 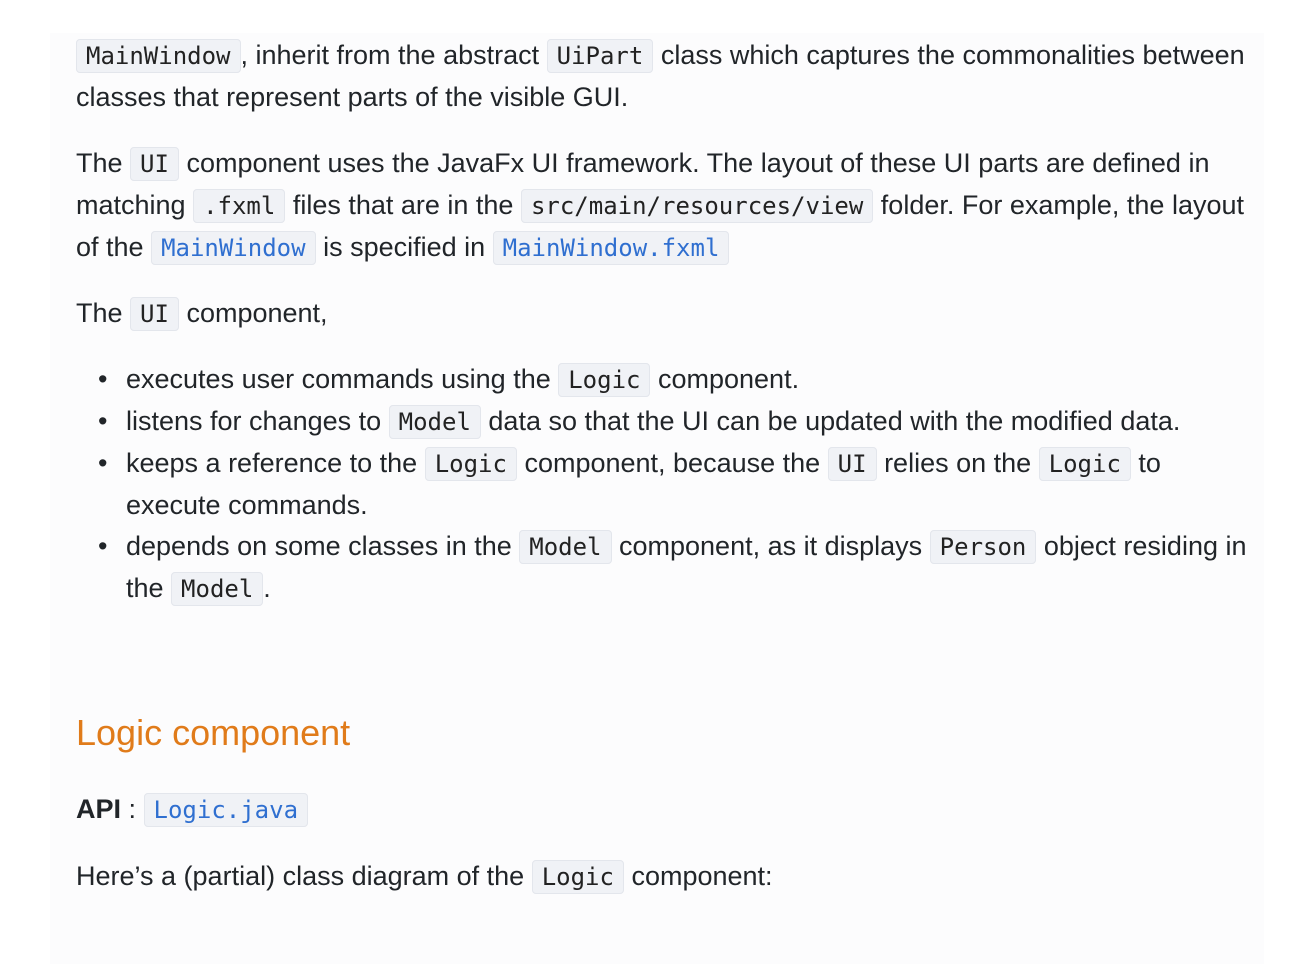 What do you see at coordinates (158, 56) in the screenshot?
I see `code-mainwindow: MainWindow` at bounding box center [158, 56].